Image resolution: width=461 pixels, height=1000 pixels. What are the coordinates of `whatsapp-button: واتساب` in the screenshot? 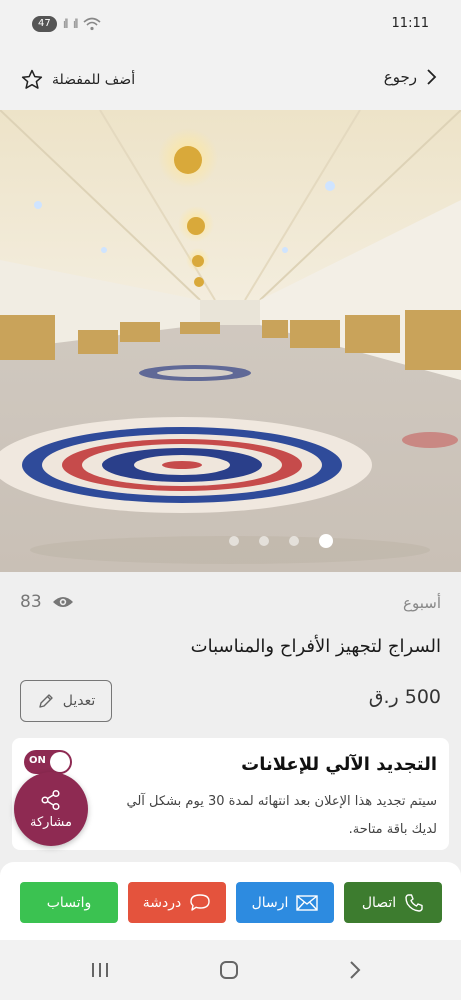 It's located at (69, 902).